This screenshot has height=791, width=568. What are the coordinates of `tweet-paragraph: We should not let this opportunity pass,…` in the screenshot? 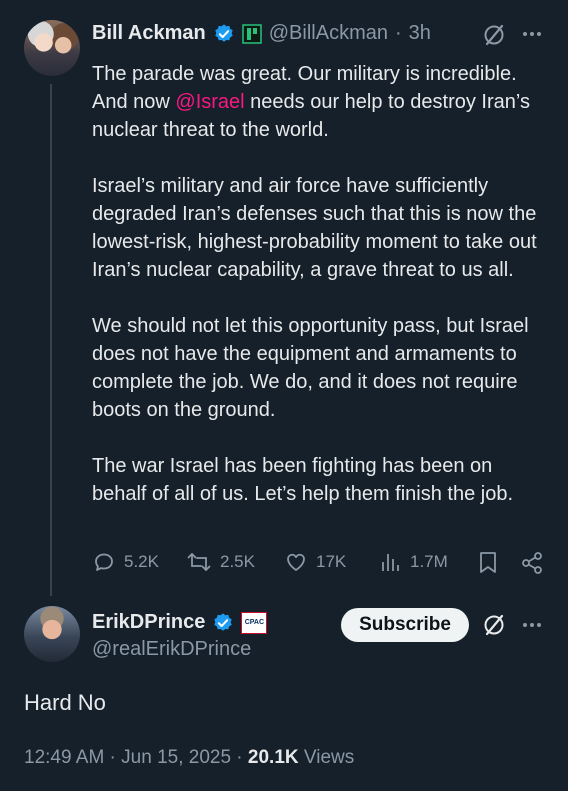 It's located at (310, 368).